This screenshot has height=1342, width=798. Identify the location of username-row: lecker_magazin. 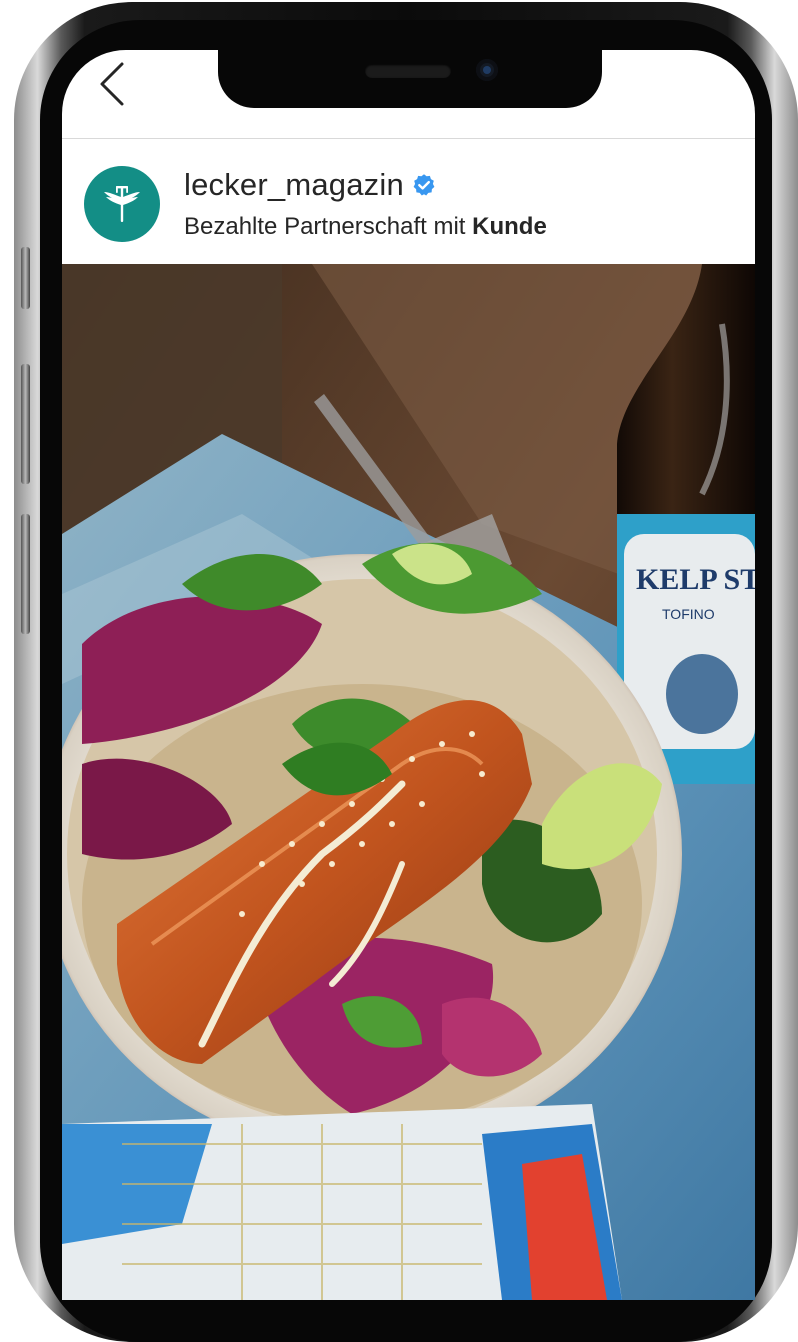
(310, 185).